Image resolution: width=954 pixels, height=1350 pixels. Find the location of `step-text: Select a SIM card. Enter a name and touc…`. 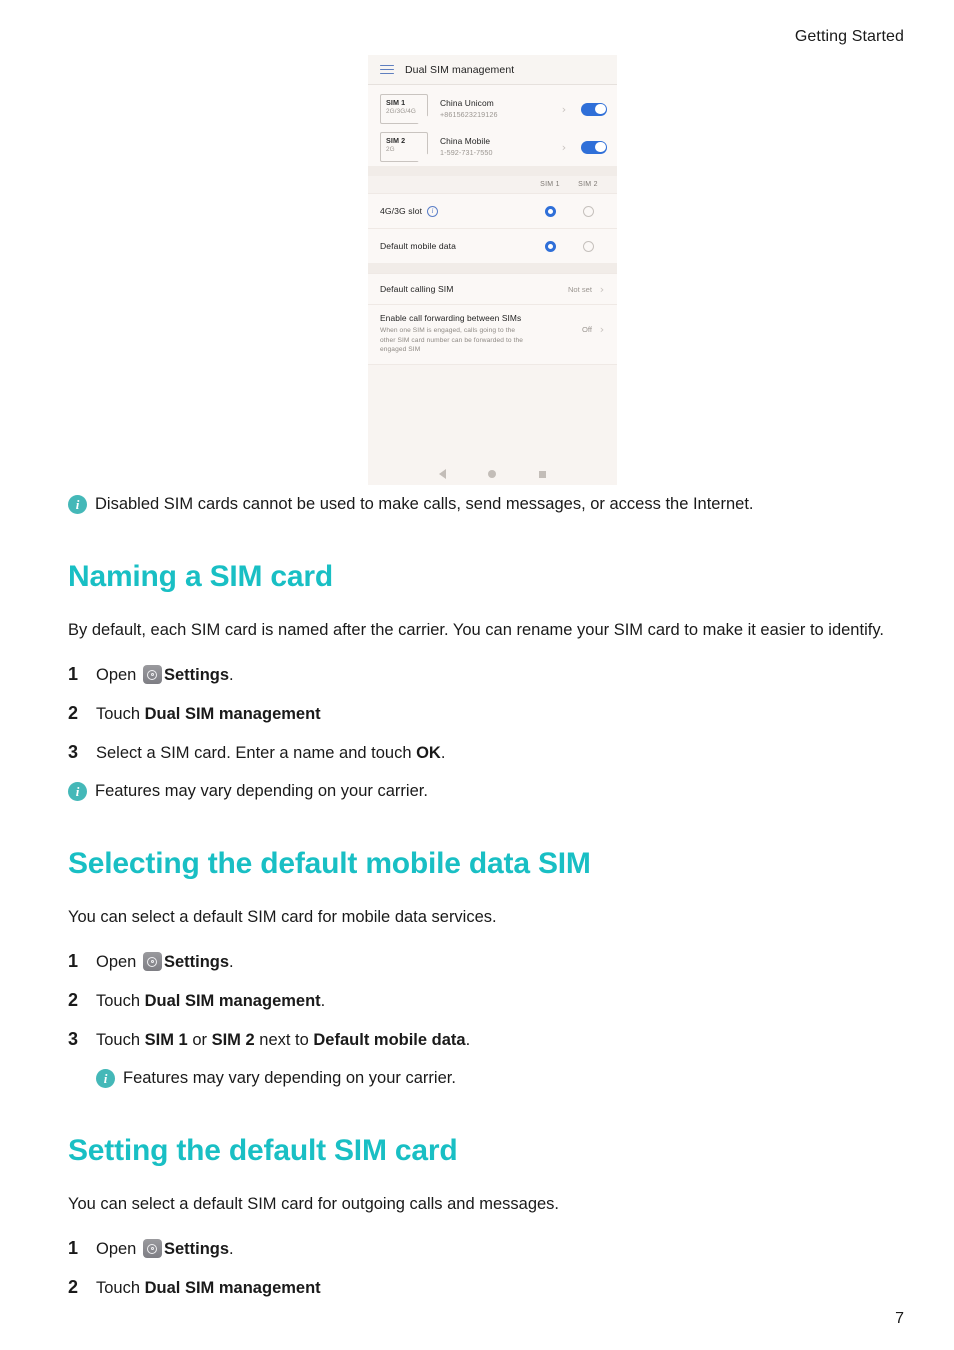

step-text: Select a SIM card. Enter a name and touc… is located at coordinates (491, 753).